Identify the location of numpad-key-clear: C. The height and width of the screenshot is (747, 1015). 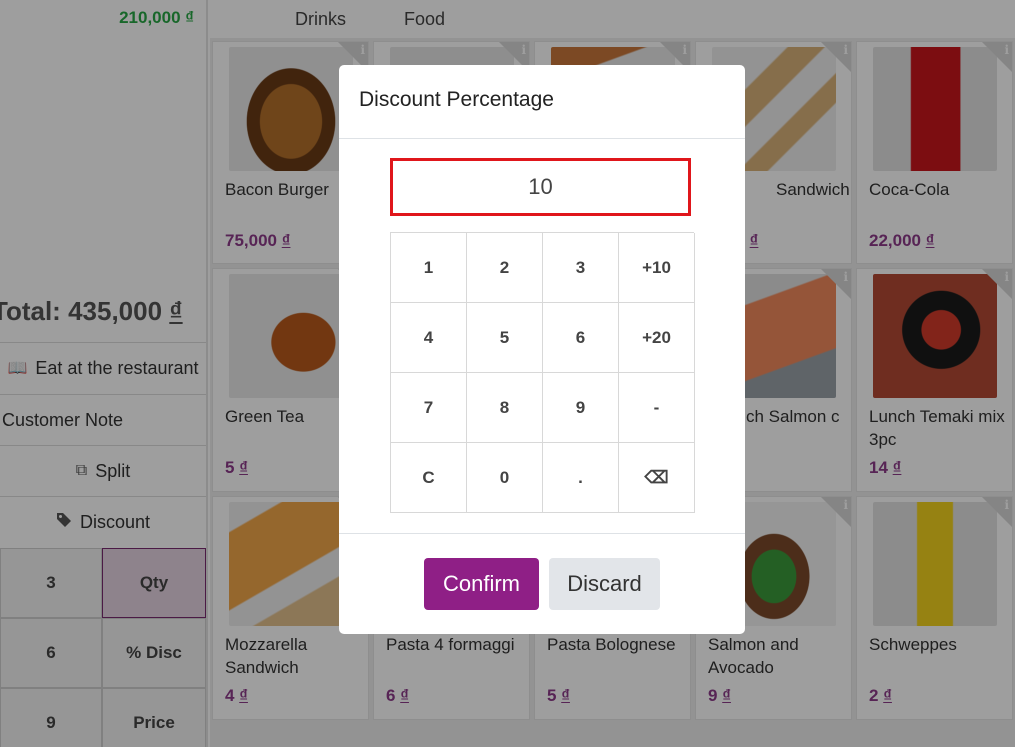
(429, 478).